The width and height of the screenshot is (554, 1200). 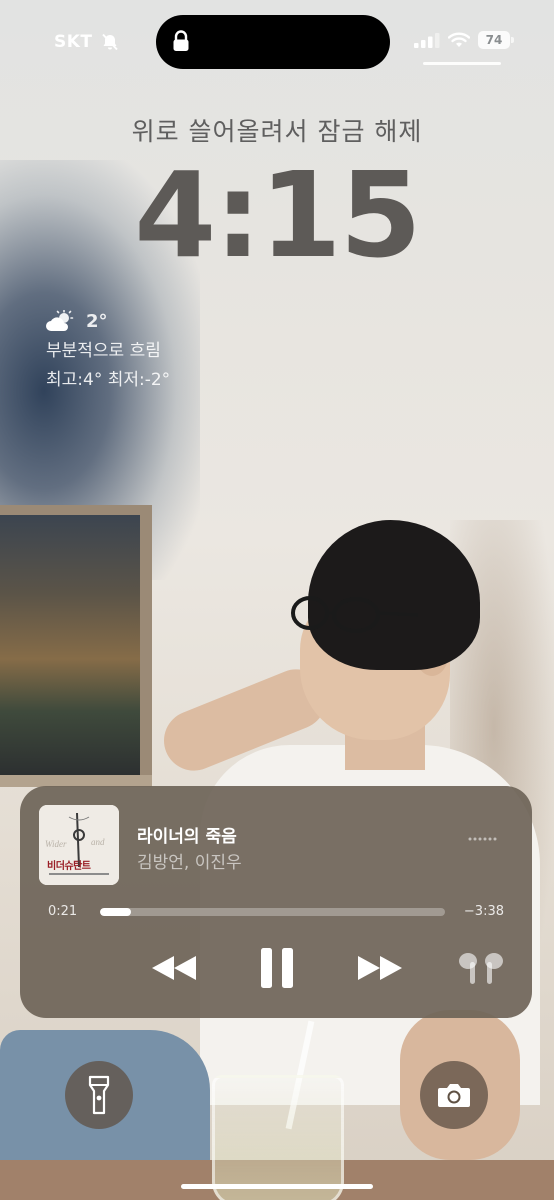 What do you see at coordinates (73, 42) in the screenshot?
I see `carrier-label: SKT` at bounding box center [73, 42].